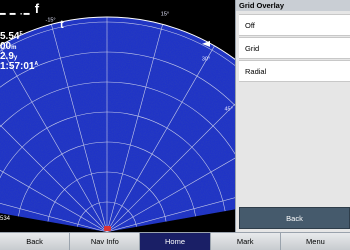 This screenshot has width=350, height=250. Describe the element at coordinates (35, 241) in the screenshot. I see `softkey-back: Back` at that location.